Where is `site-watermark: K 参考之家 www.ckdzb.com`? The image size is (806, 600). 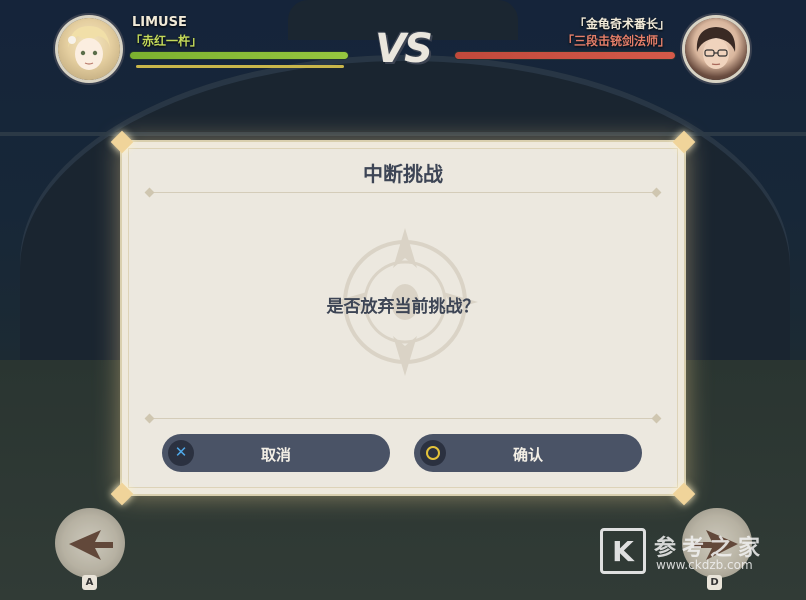 site-watermark: K 参考之家 www.ckdzb.com is located at coordinates (700, 553).